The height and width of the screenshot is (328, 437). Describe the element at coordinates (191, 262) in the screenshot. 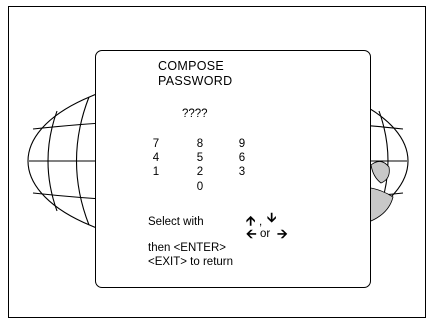

I see `exit-return-text: <EXIT> to return` at that location.